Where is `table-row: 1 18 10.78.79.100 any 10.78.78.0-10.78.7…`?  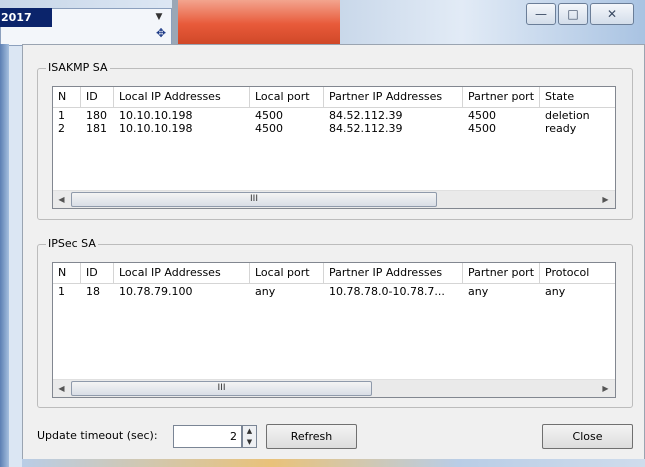
table-row: 1 18 10.78.79.100 any 10.78.78.0-10.78.7… is located at coordinates (334, 291).